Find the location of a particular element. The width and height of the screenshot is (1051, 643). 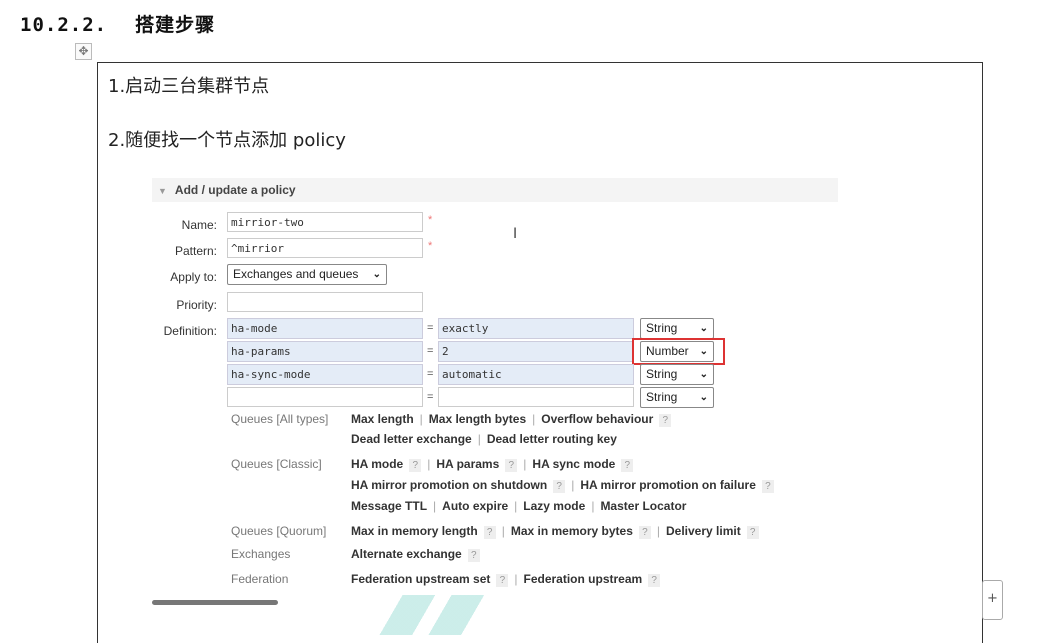

shortcut-link: HA mirror promotion on failure is located at coordinates (668, 485).